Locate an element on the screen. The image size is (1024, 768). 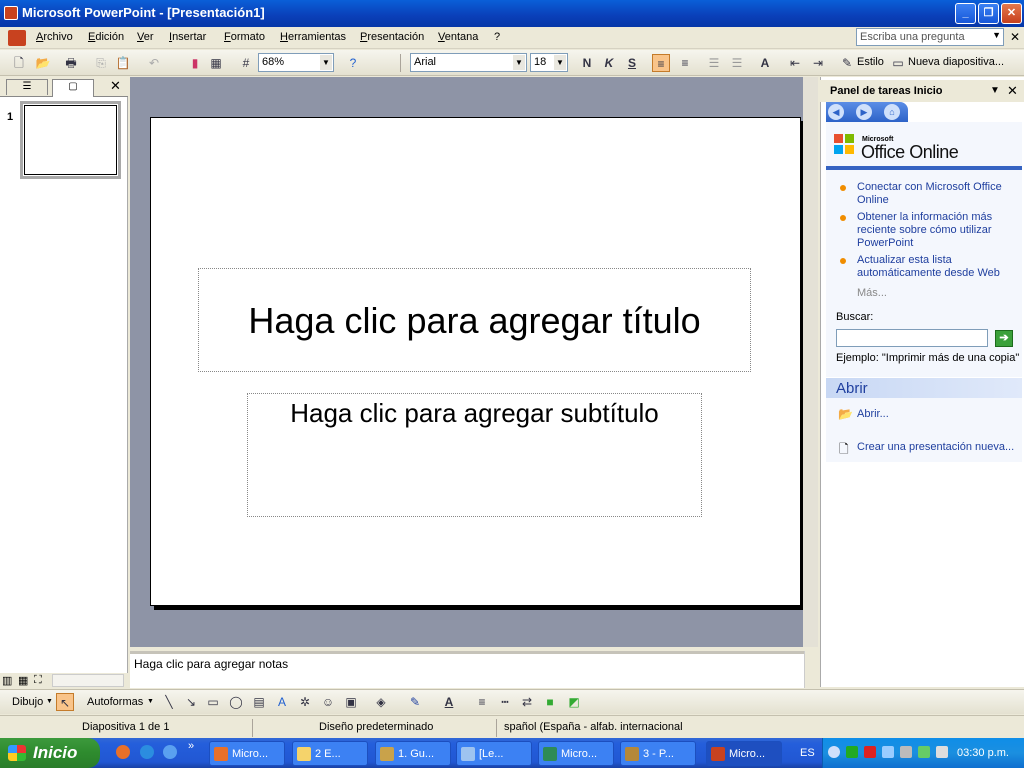
vertical-scrollbar is located at coordinates (810, 362).